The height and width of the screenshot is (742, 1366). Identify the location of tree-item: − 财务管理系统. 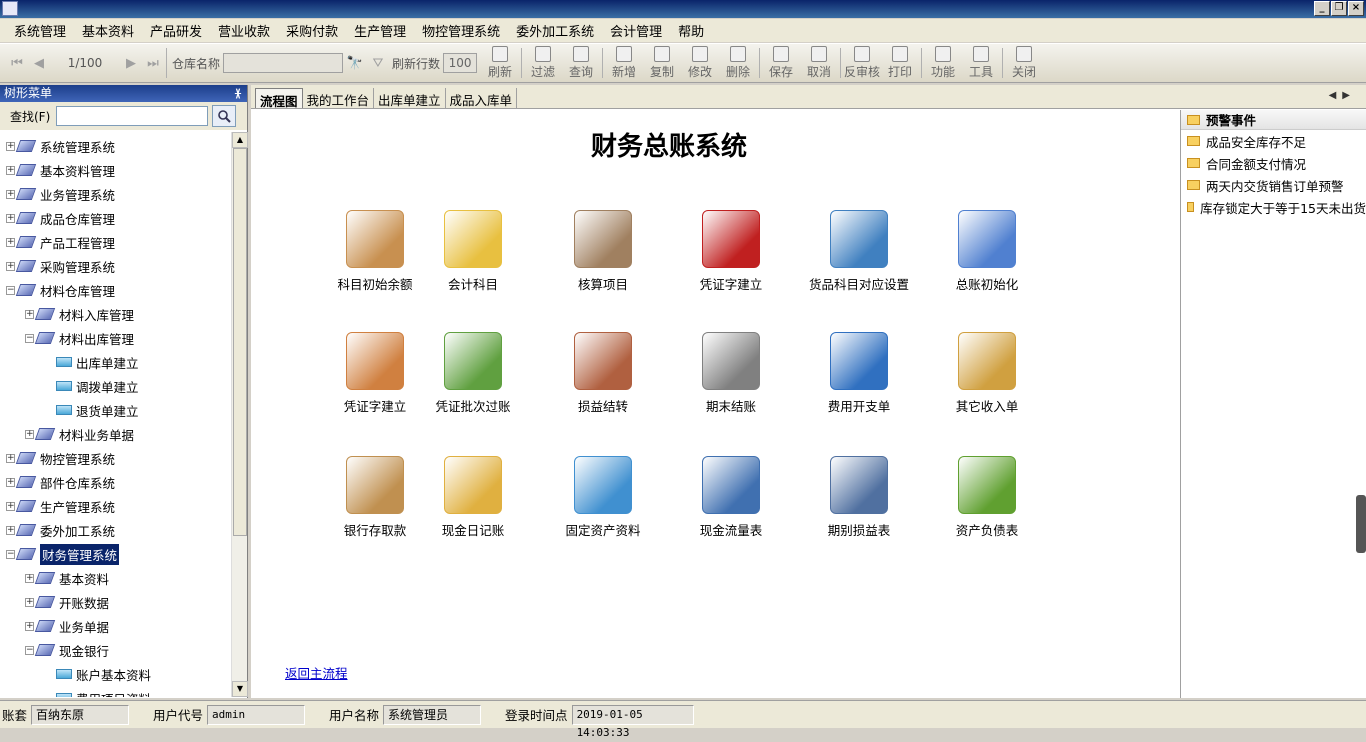
(63, 554).